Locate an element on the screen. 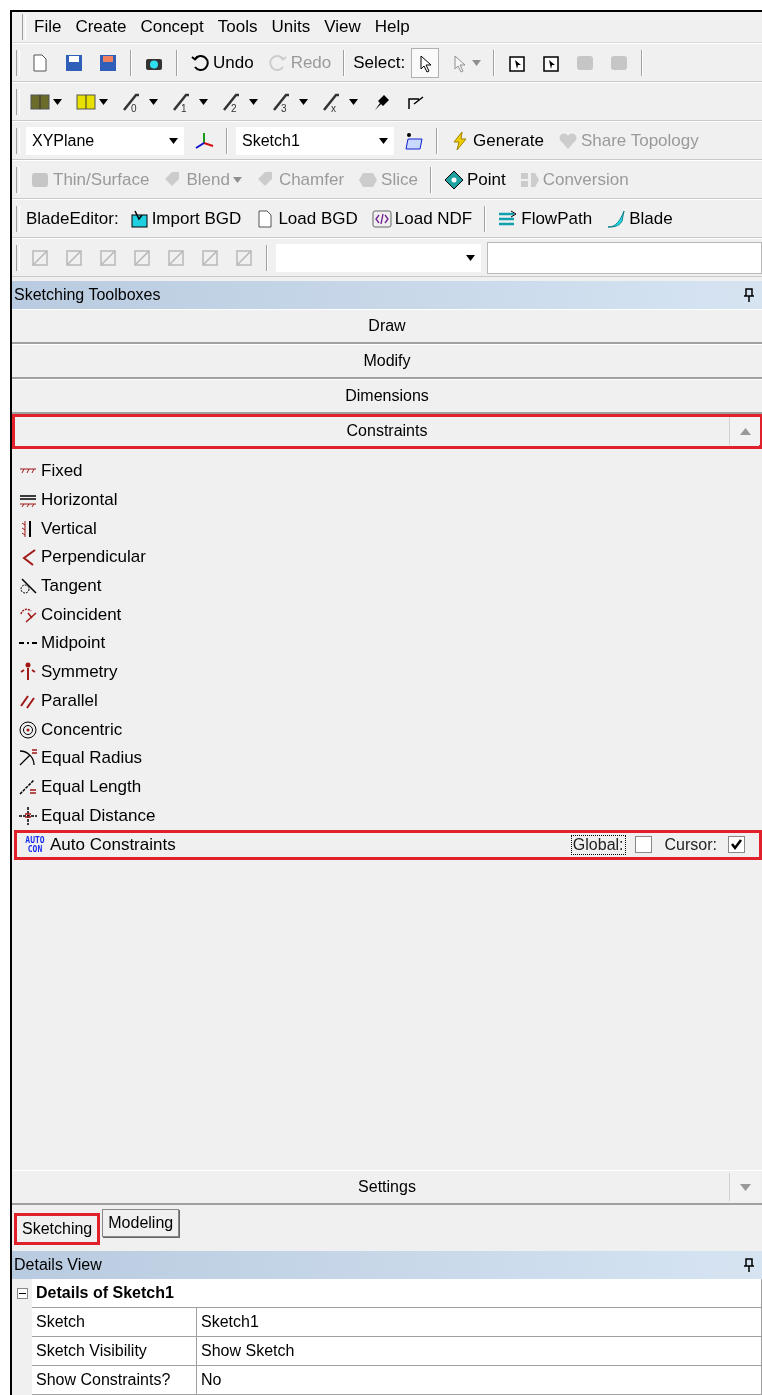 This screenshot has height=1395, width=762. menu-item: File is located at coordinates (48, 27).